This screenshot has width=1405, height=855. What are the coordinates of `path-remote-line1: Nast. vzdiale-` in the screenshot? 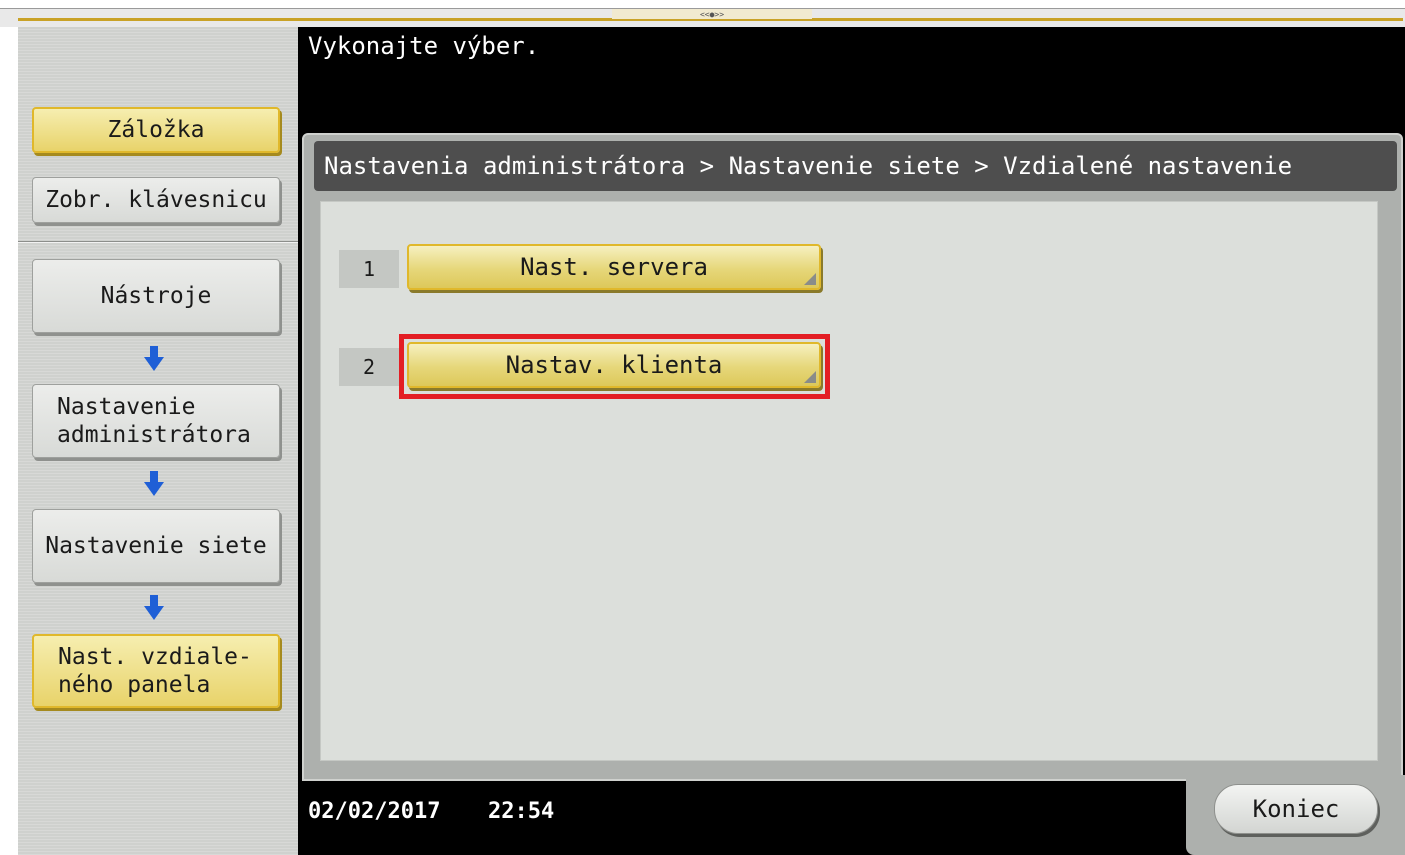 It's located at (155, 657).